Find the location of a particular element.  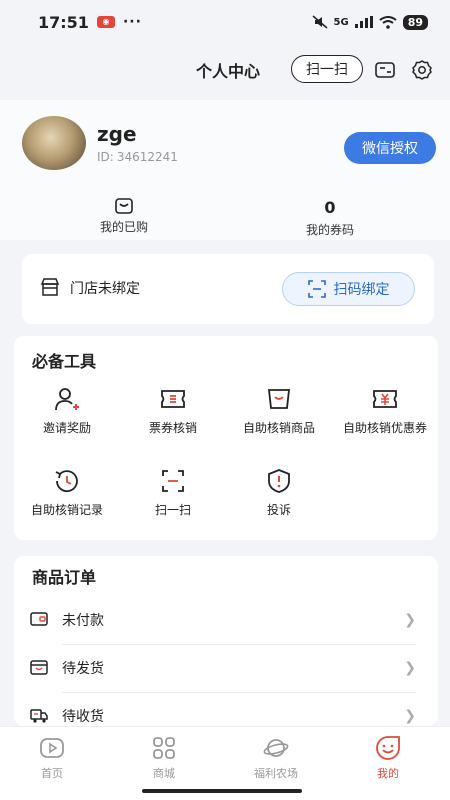

user-id-prefix: ID: is located at coordinates (105, 157).